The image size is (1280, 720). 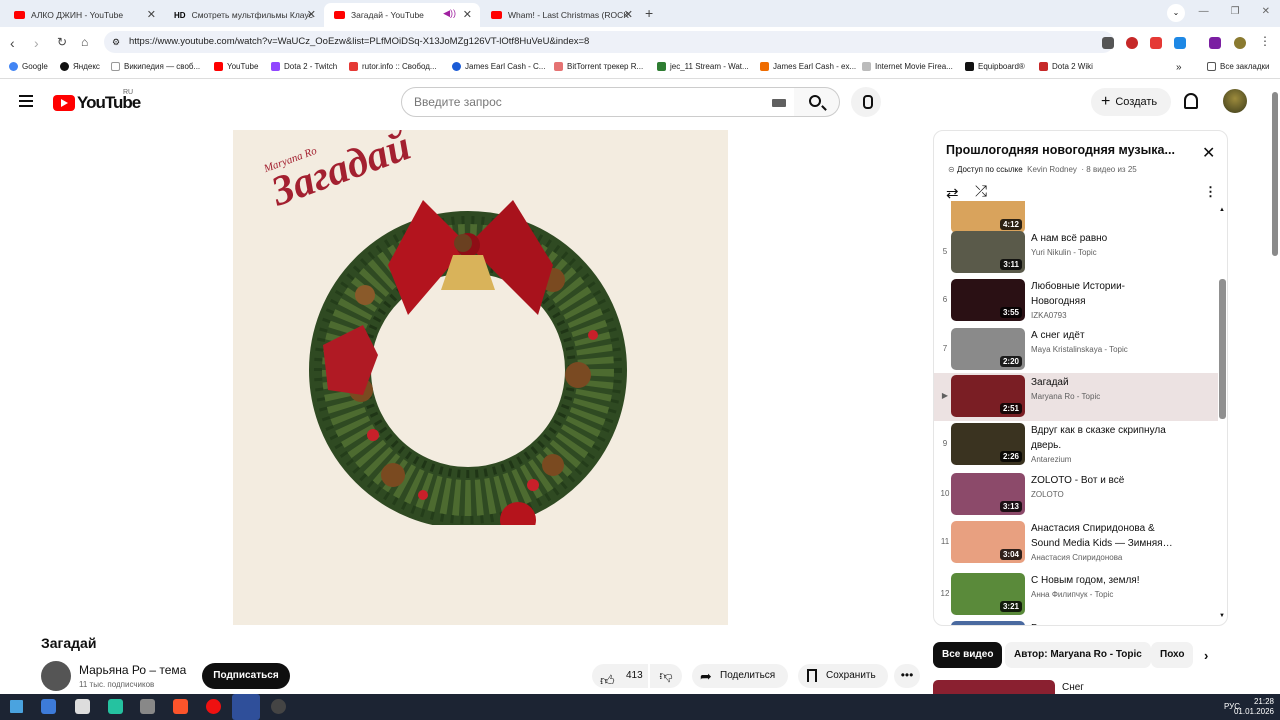 What do you see at coordinates (1076, 253) in the screenshot?
I see `playlist-item: 5 3:11 А нам всё равно Yuri Nikulin - Topic` at bounding box center [1076, 253].